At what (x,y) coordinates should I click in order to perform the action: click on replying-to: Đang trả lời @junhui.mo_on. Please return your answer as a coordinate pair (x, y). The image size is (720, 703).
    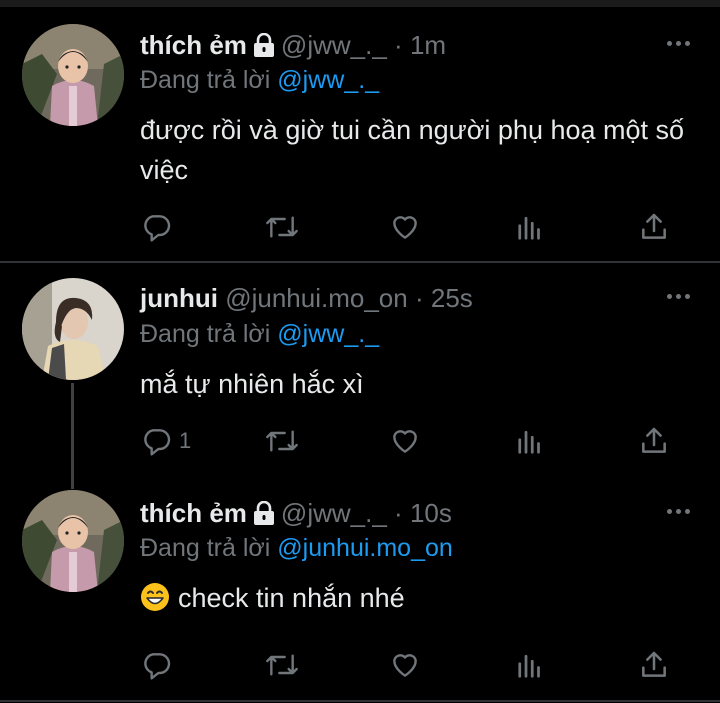
    Looking at the image, I should click on (296, 548).